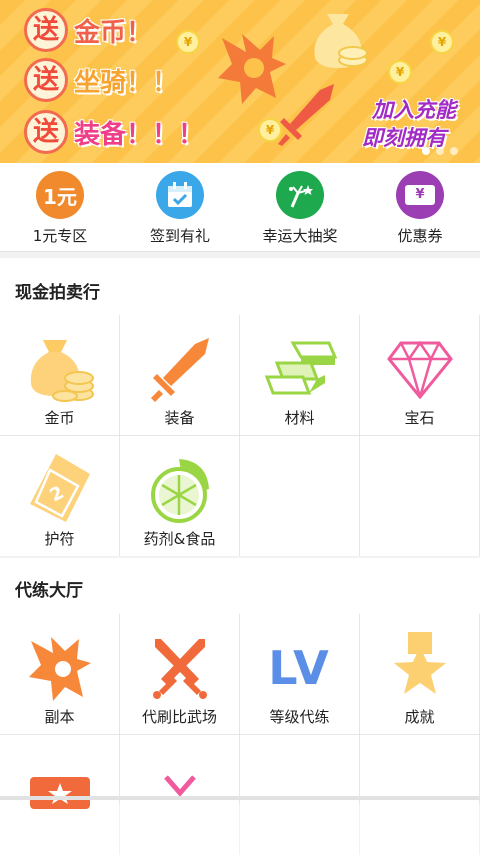 Image resolution: width=480 pixels, height=855 pixels. I want to click on quick-entry-lottery: 幸运大抽奖, so click(300, 207).